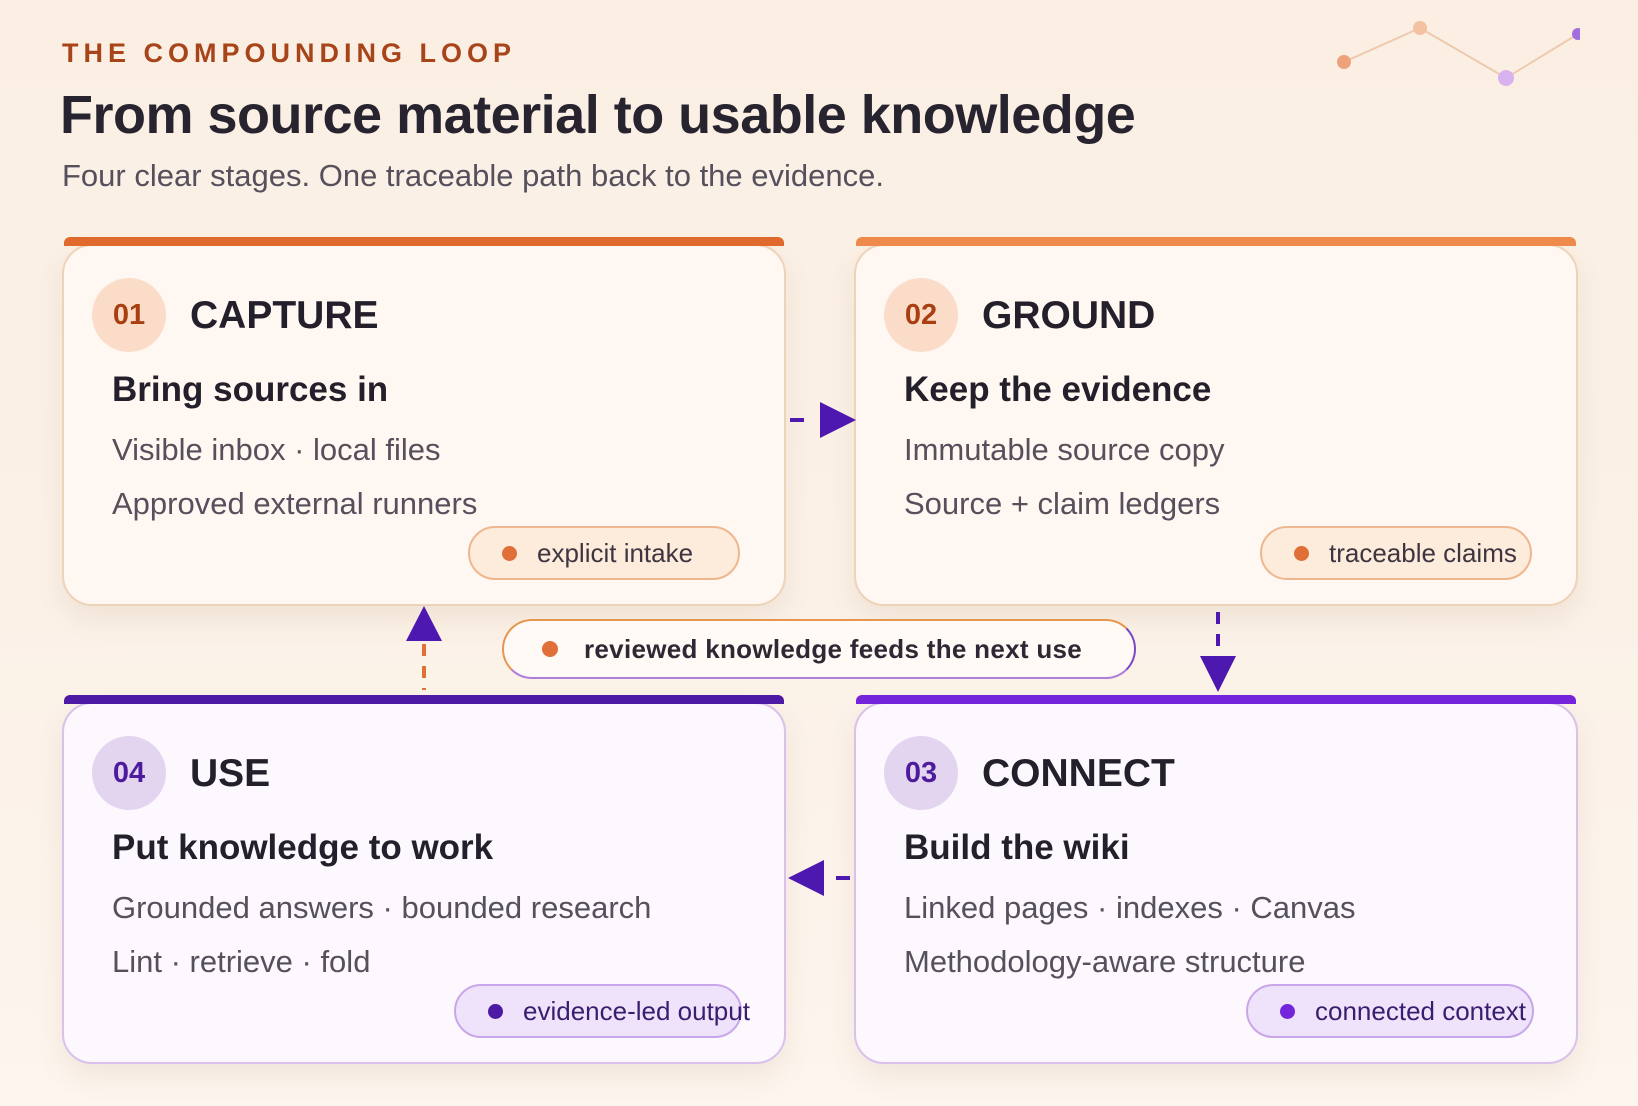 This screenshot has width=1638, height=1106. I want to click on loop-feedback-label: reviewed knowledge feeds the next use, so click(819, 649).